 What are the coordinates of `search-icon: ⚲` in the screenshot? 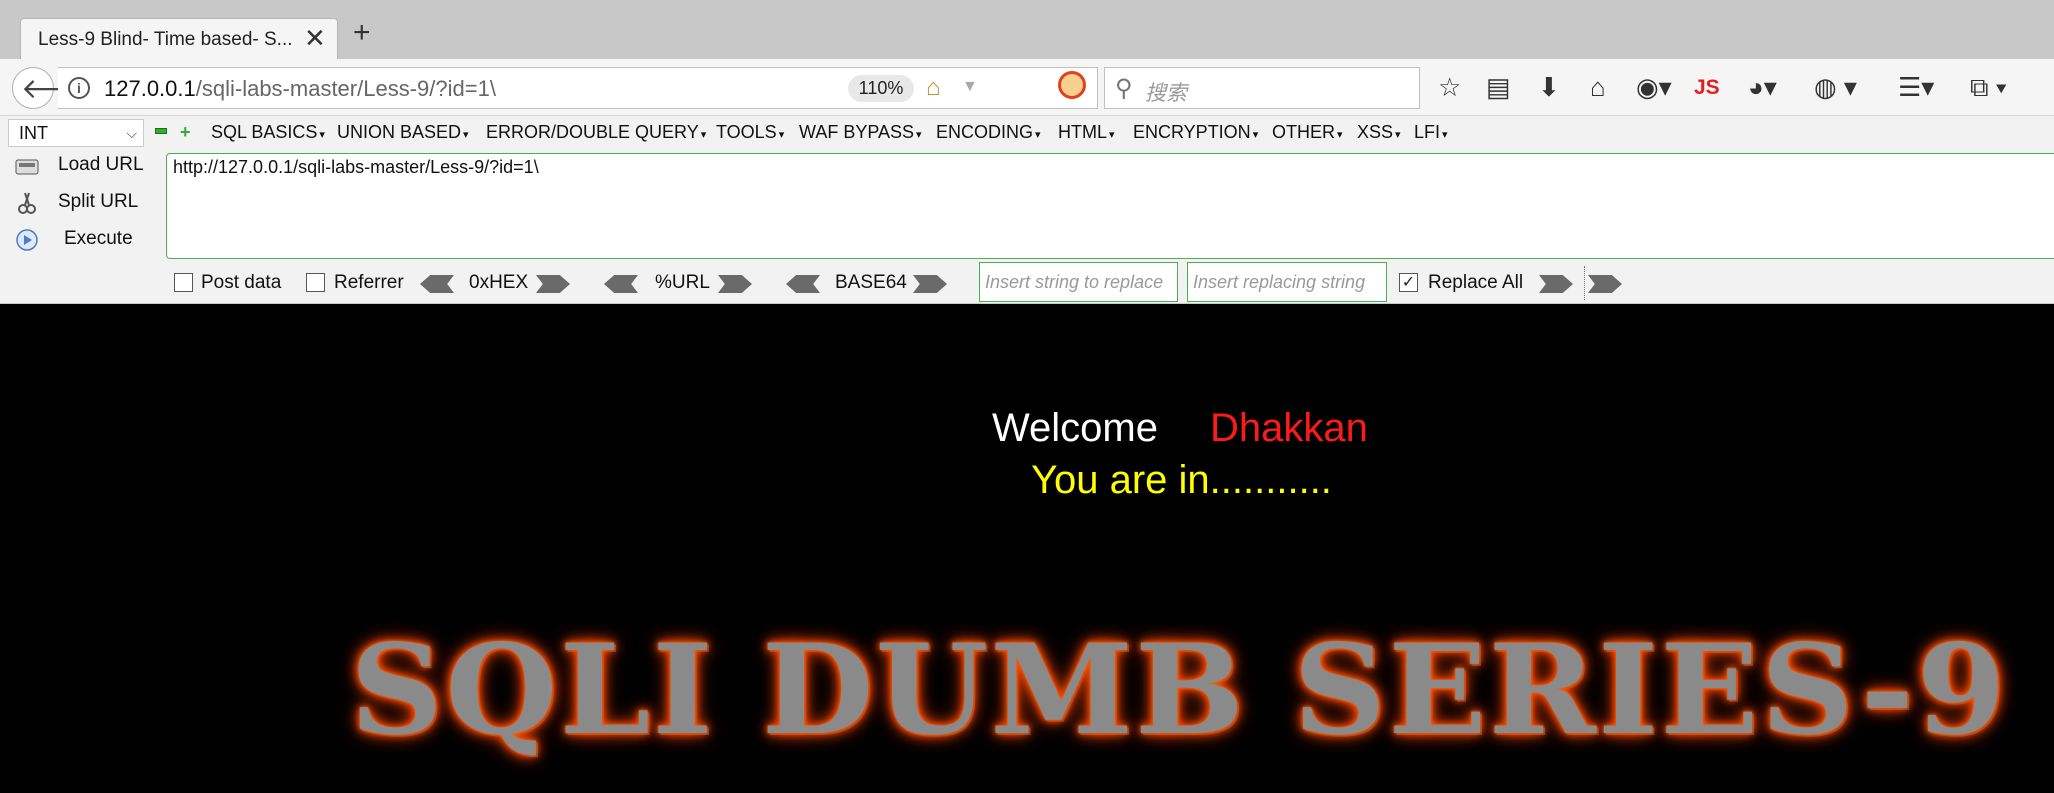 It's located at (1124, 88).